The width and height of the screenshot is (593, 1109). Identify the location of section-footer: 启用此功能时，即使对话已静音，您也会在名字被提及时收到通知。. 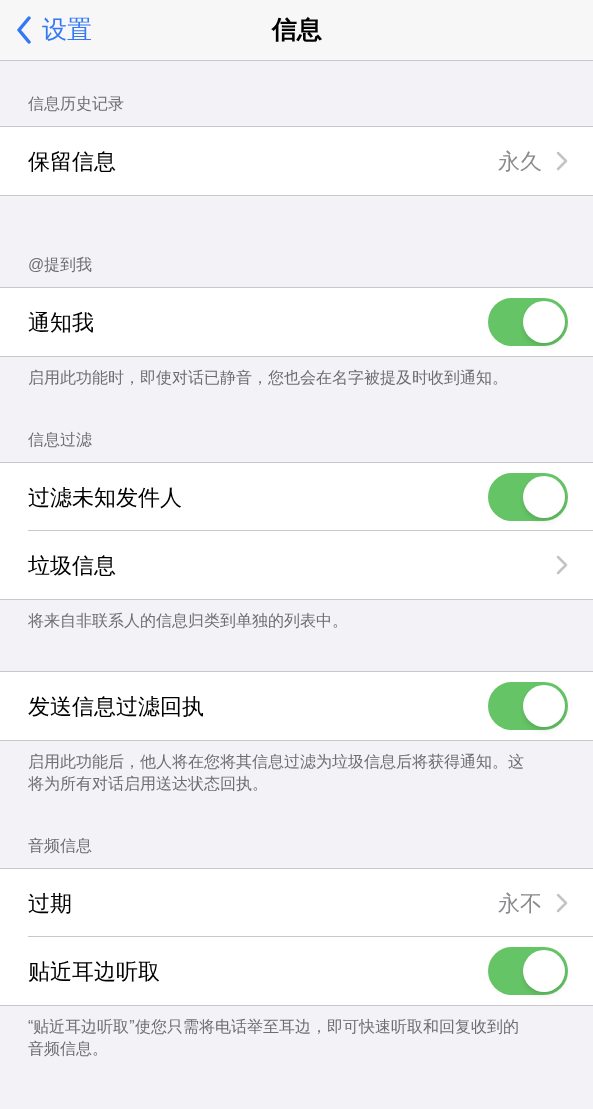
(296, 378).